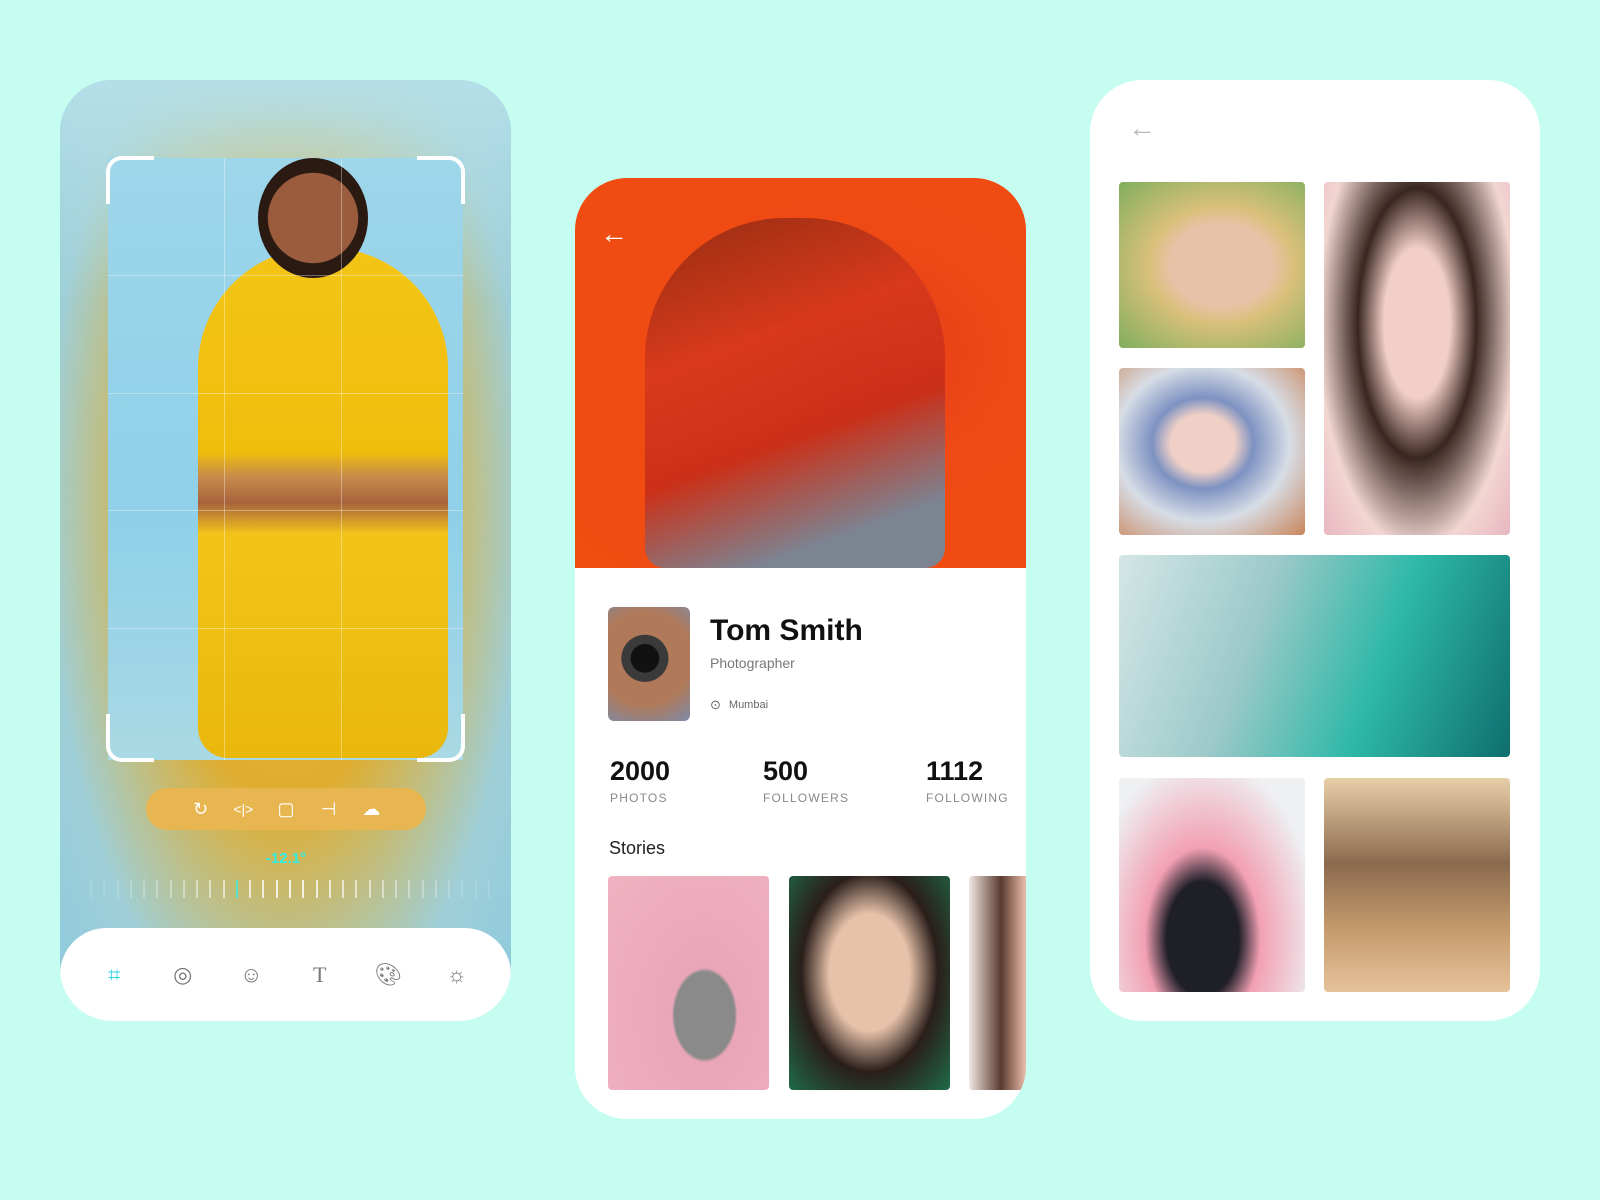  Describe the element at coordinates (388, 975) in the screenshot. I see `palette-icon: 🎨︎` at that location.